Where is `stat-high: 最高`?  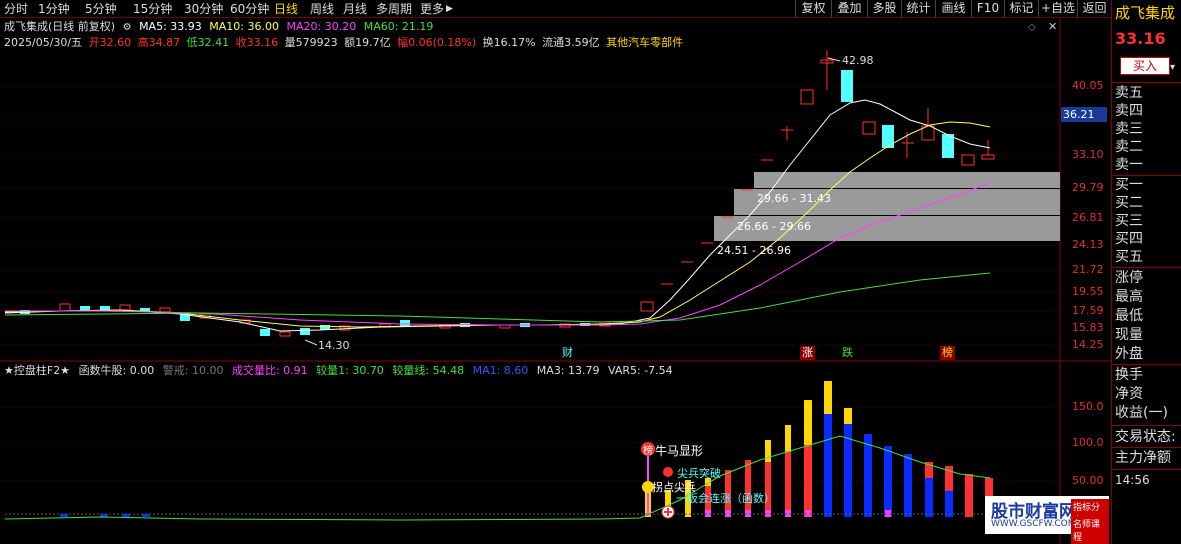
stat-high: 最高 is located at coordinates (1129, 297).